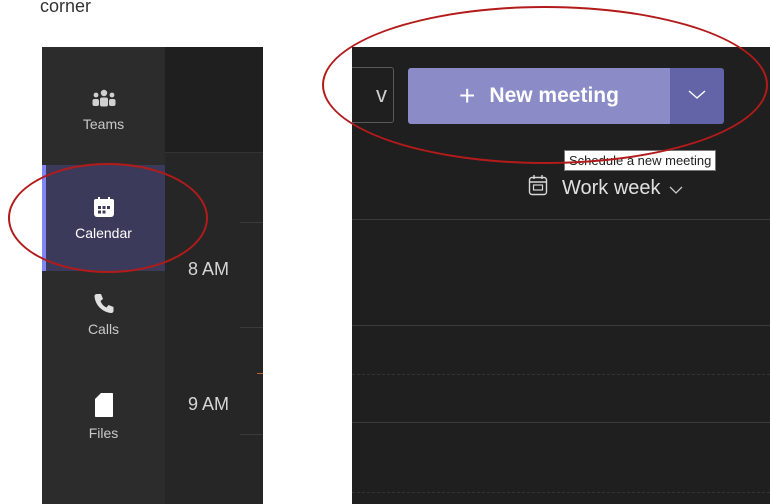  Describe the element at coordinates (104, 208) in the screenshot. I see `calendar-icon` at that location.